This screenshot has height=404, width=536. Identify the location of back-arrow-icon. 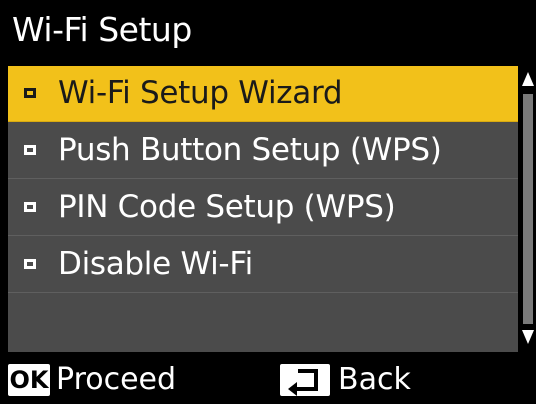
(305, 380).